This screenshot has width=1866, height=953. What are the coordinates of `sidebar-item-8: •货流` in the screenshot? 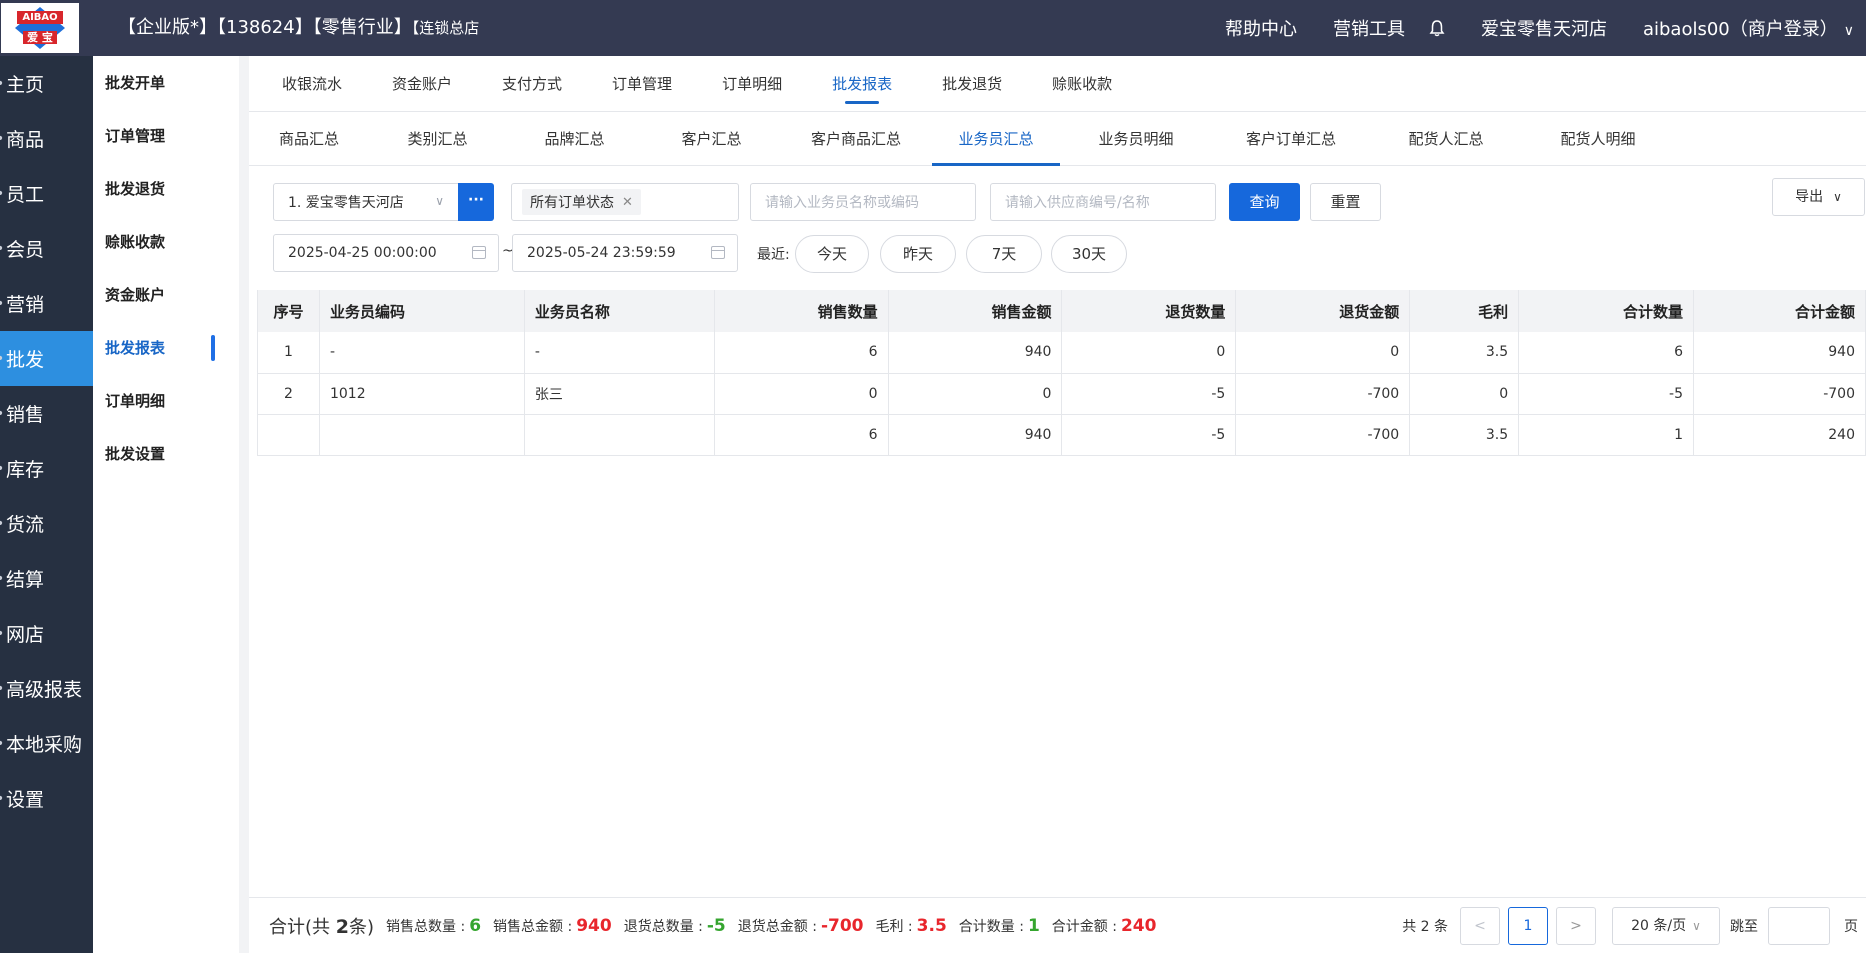 It's located at (46, 523).